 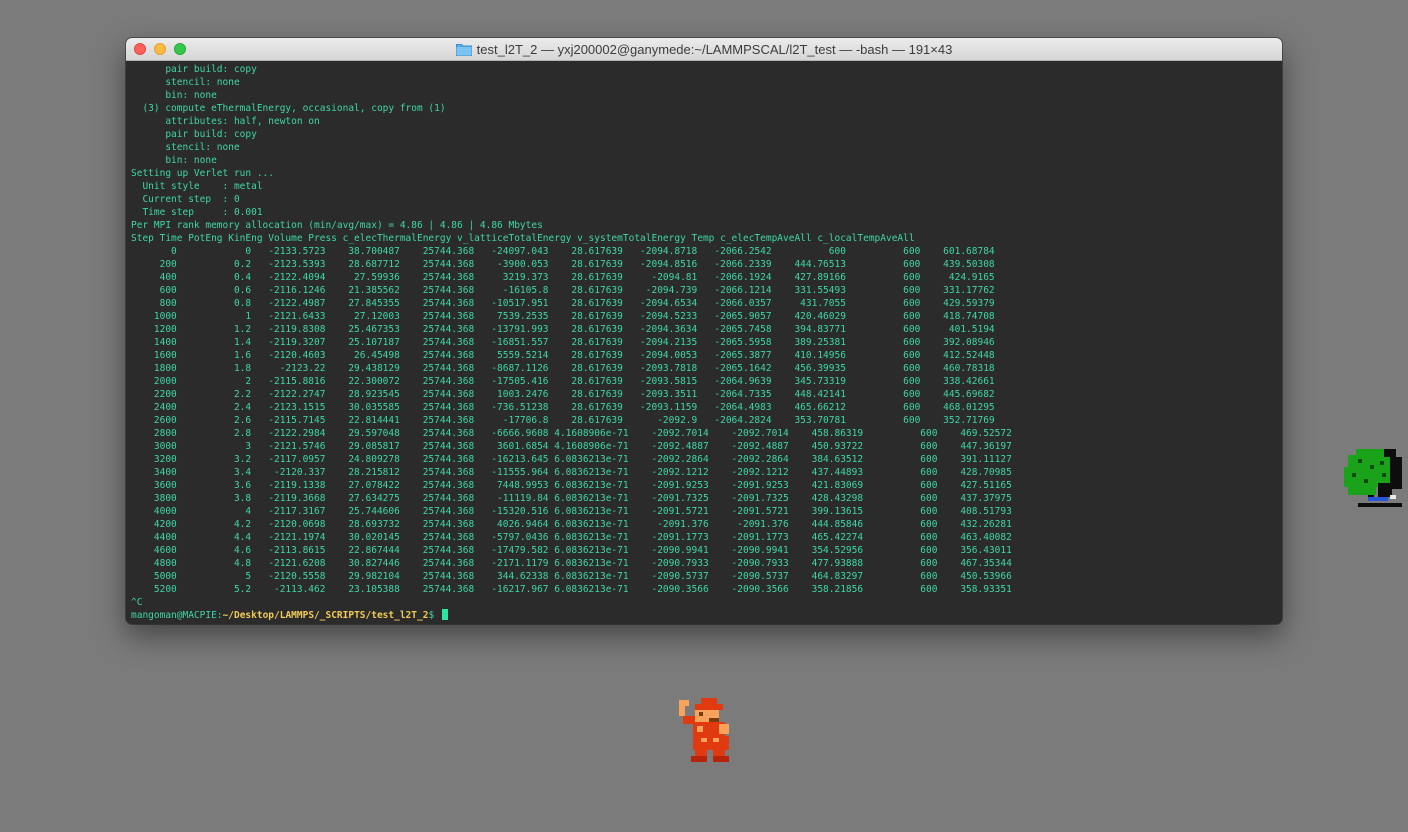 What do you see at coordinates (434, 615) in the screenshot?
I see `prompt-dollar: $` at bounding box center [434, 615].